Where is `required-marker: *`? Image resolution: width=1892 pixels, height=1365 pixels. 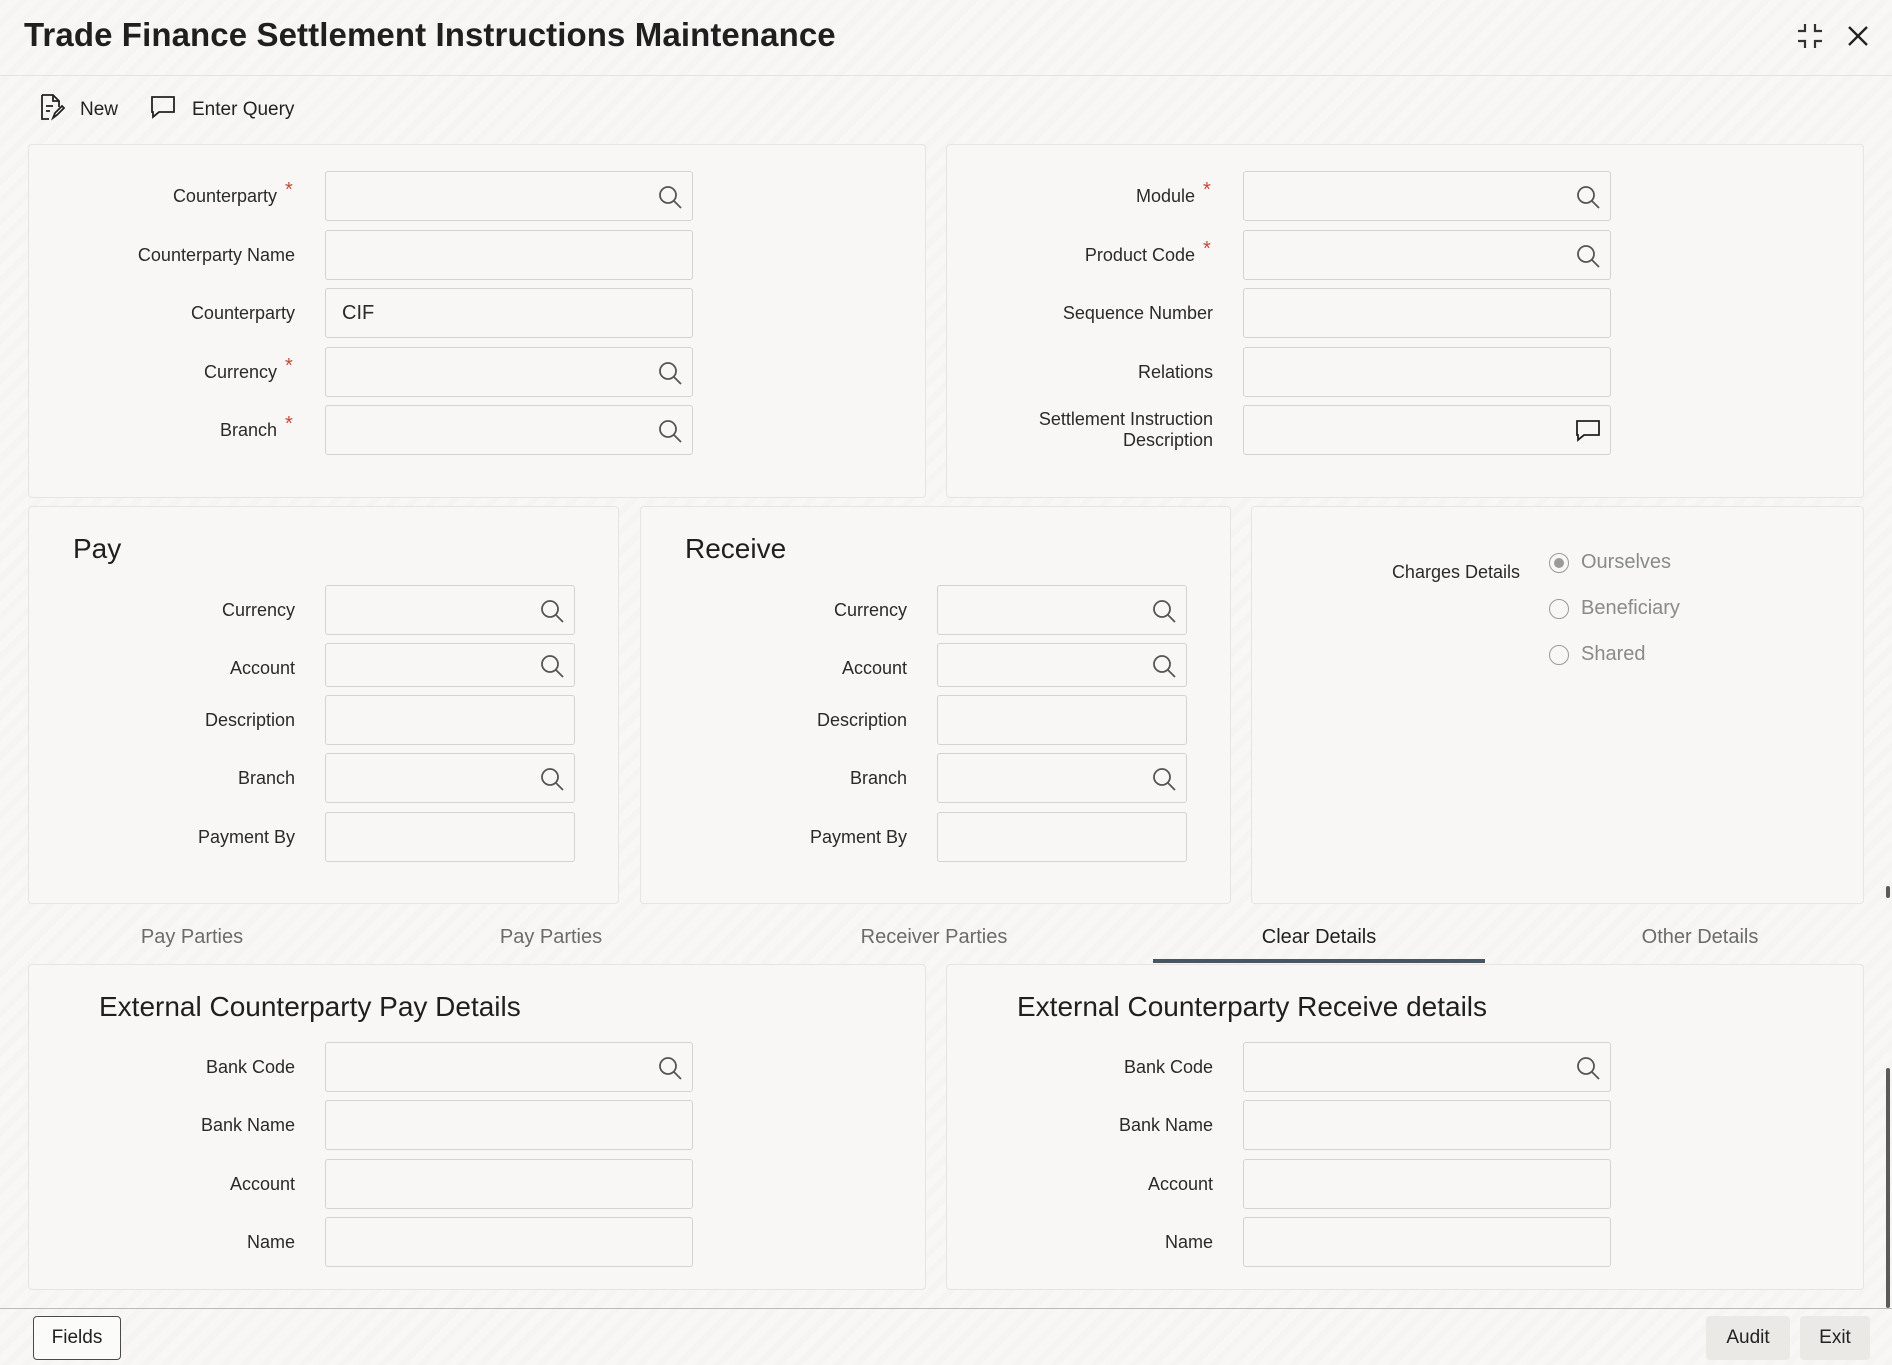
required-marker: * is located at coordinates (289, 190).